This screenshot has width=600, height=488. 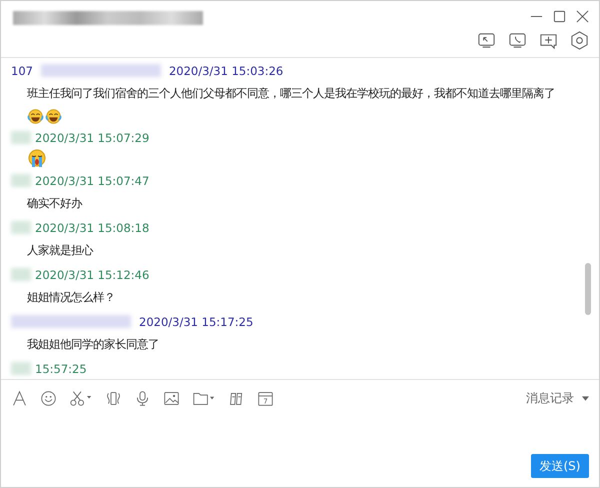 What do you see at coordinates (142, 398) in the screenshot?
I see `microphone-icon` at bounding box center [142, 398].